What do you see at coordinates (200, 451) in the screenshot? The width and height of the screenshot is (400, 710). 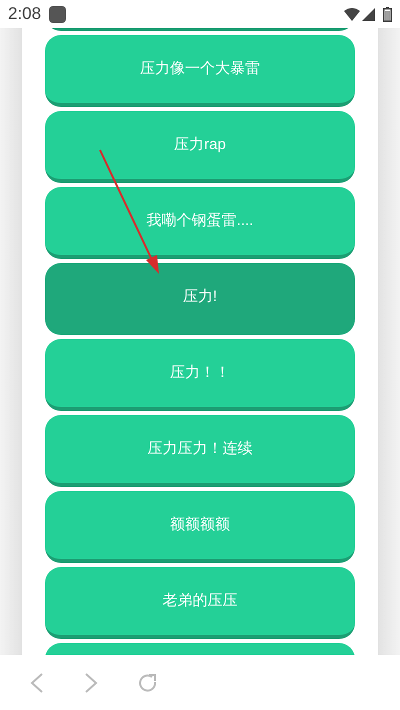 I see `sound-button: 压力压力！连续` at bounding box center [200, 451].